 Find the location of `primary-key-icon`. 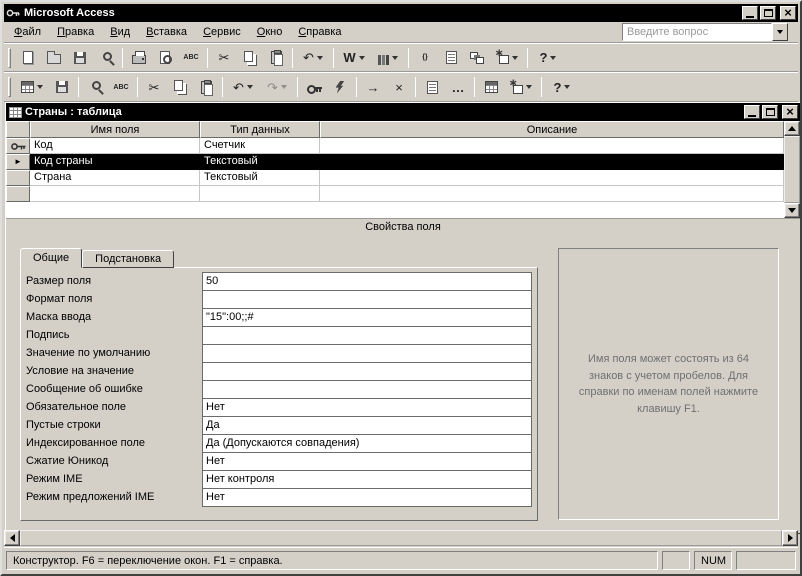

primary-key-icon is located at coordinates (314, 89).